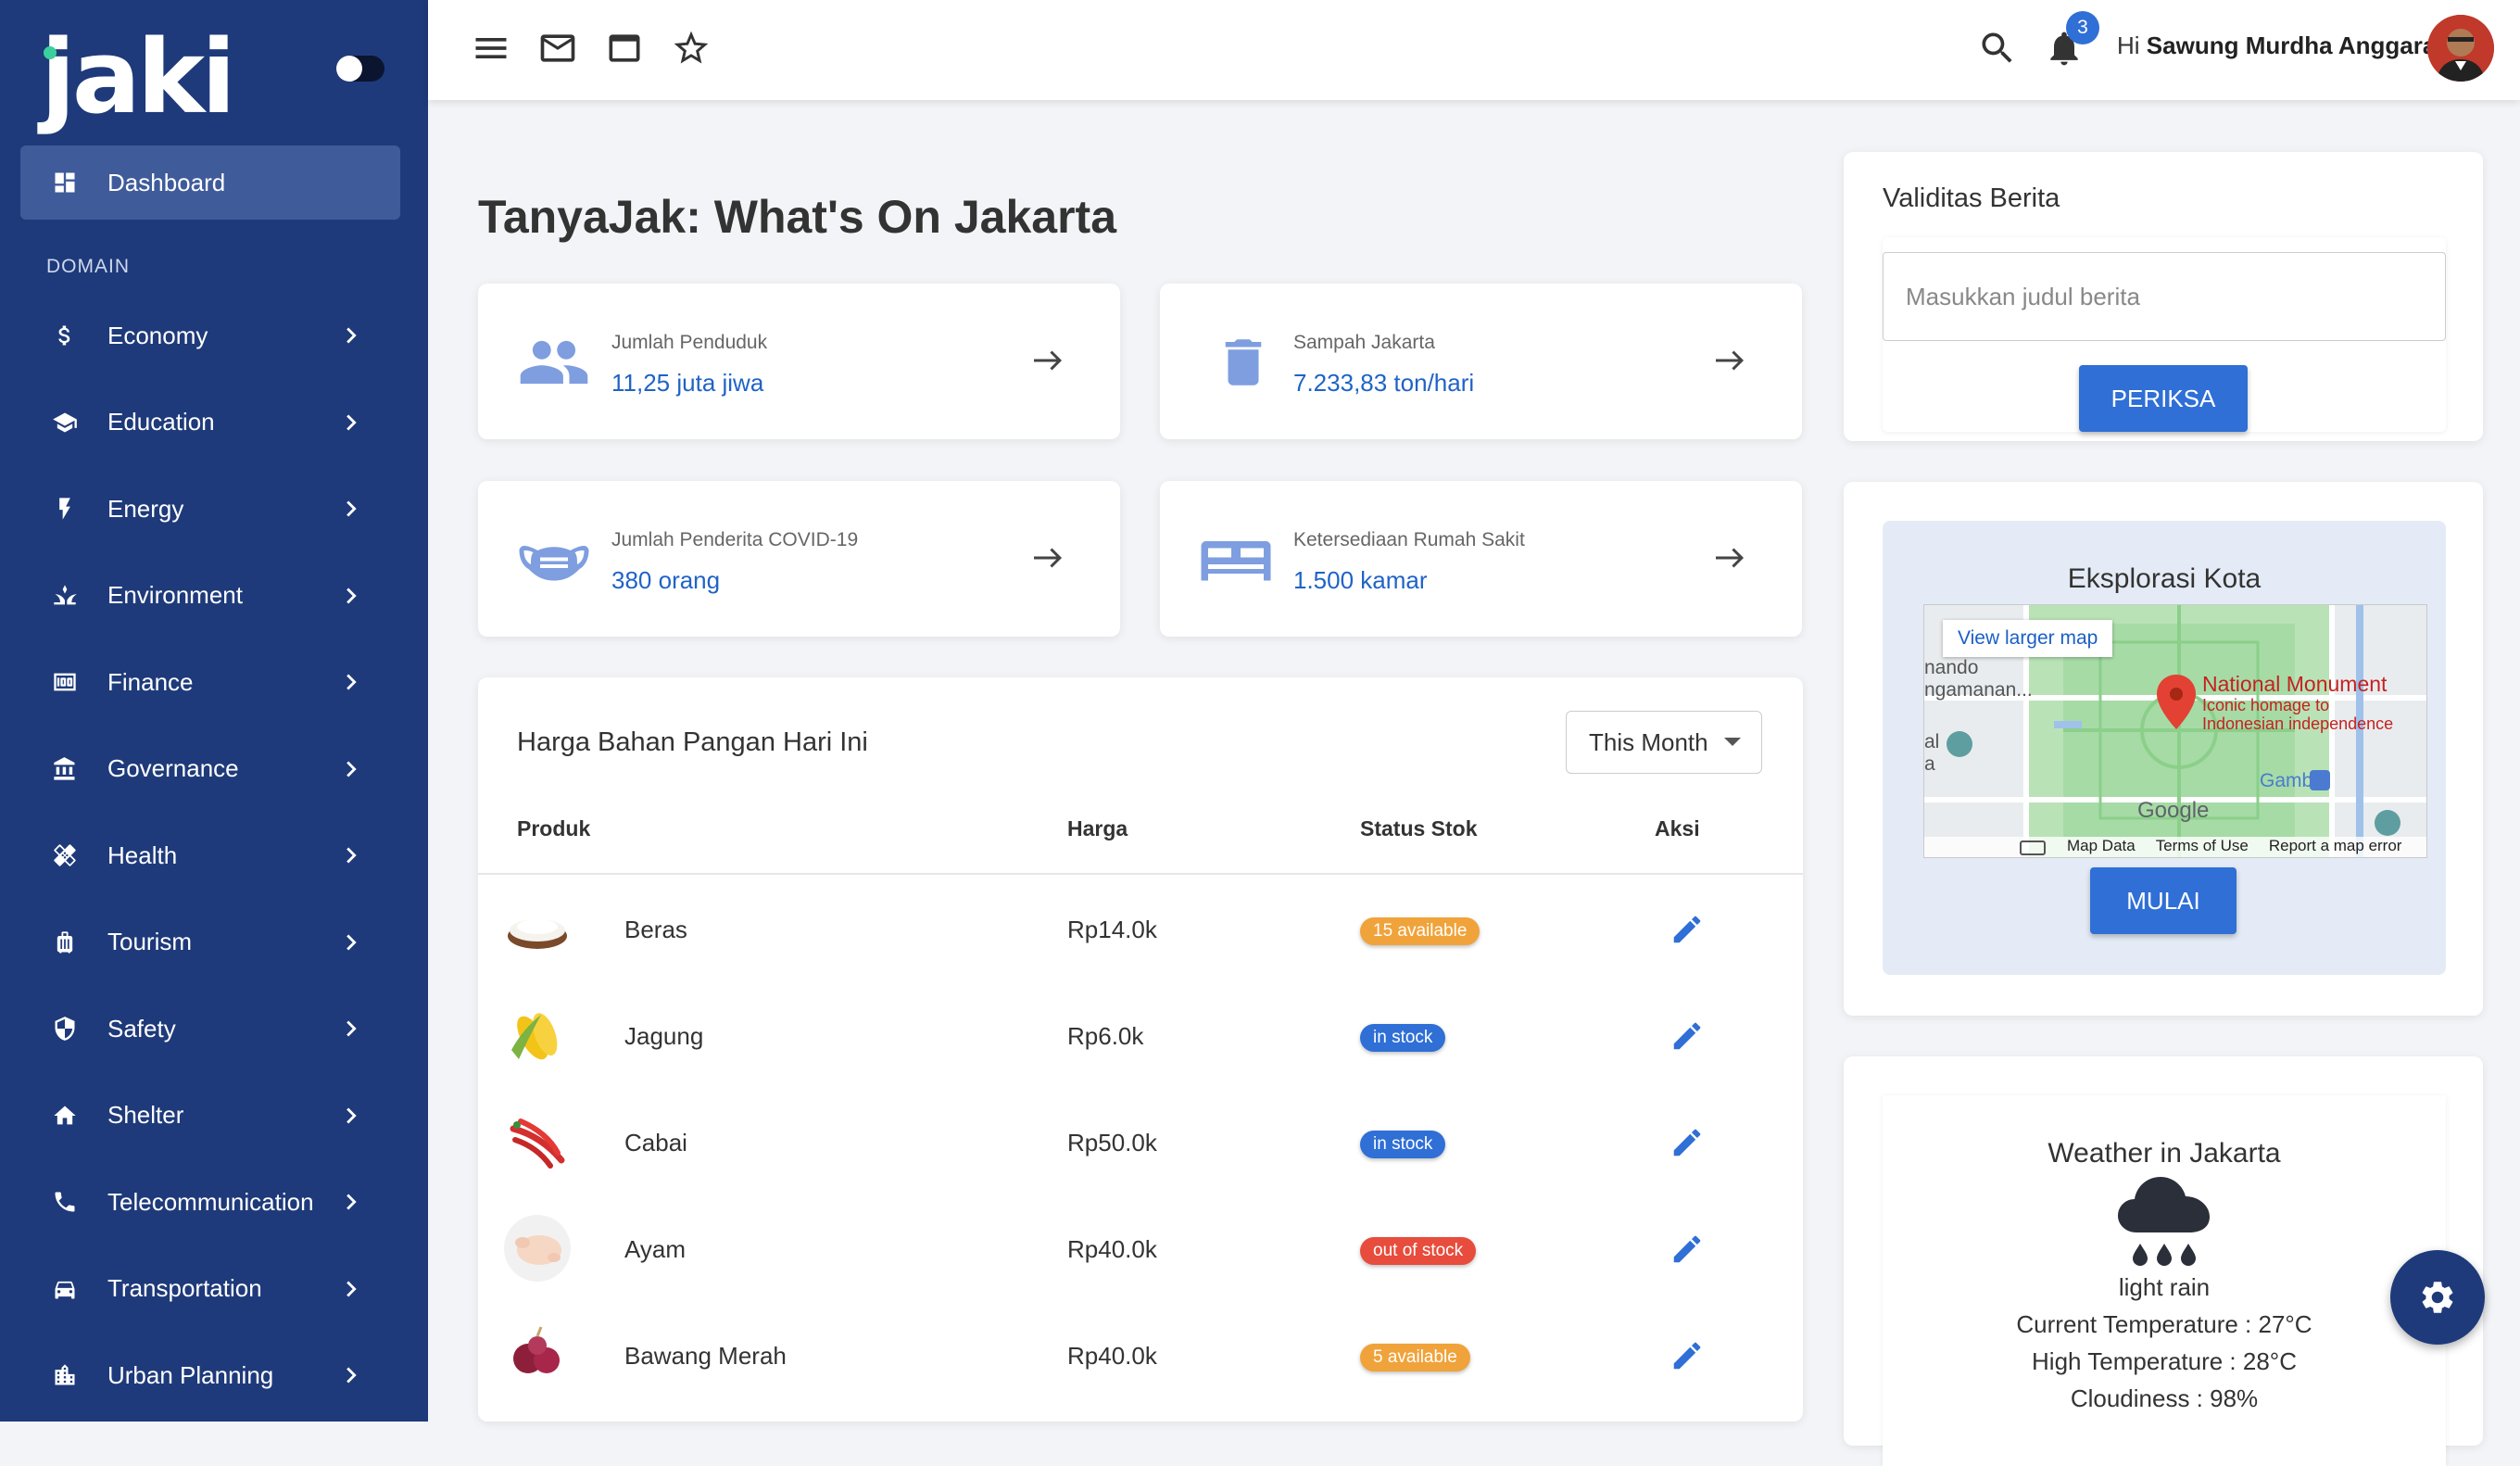  I want to click on search-icon, so click(1997, 48).